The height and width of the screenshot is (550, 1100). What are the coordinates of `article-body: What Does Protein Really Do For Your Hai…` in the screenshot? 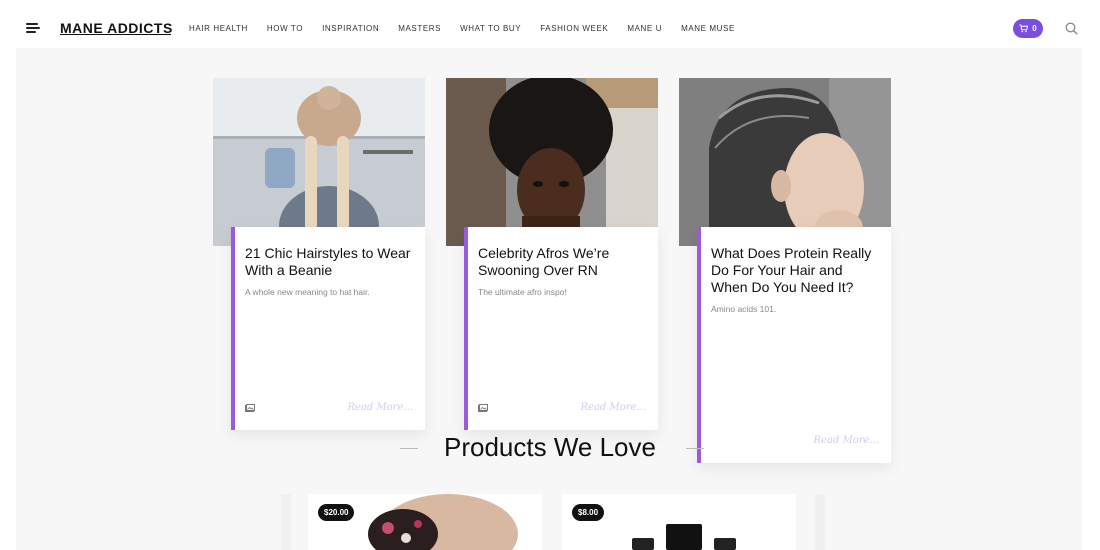 It's located at (794, 345).